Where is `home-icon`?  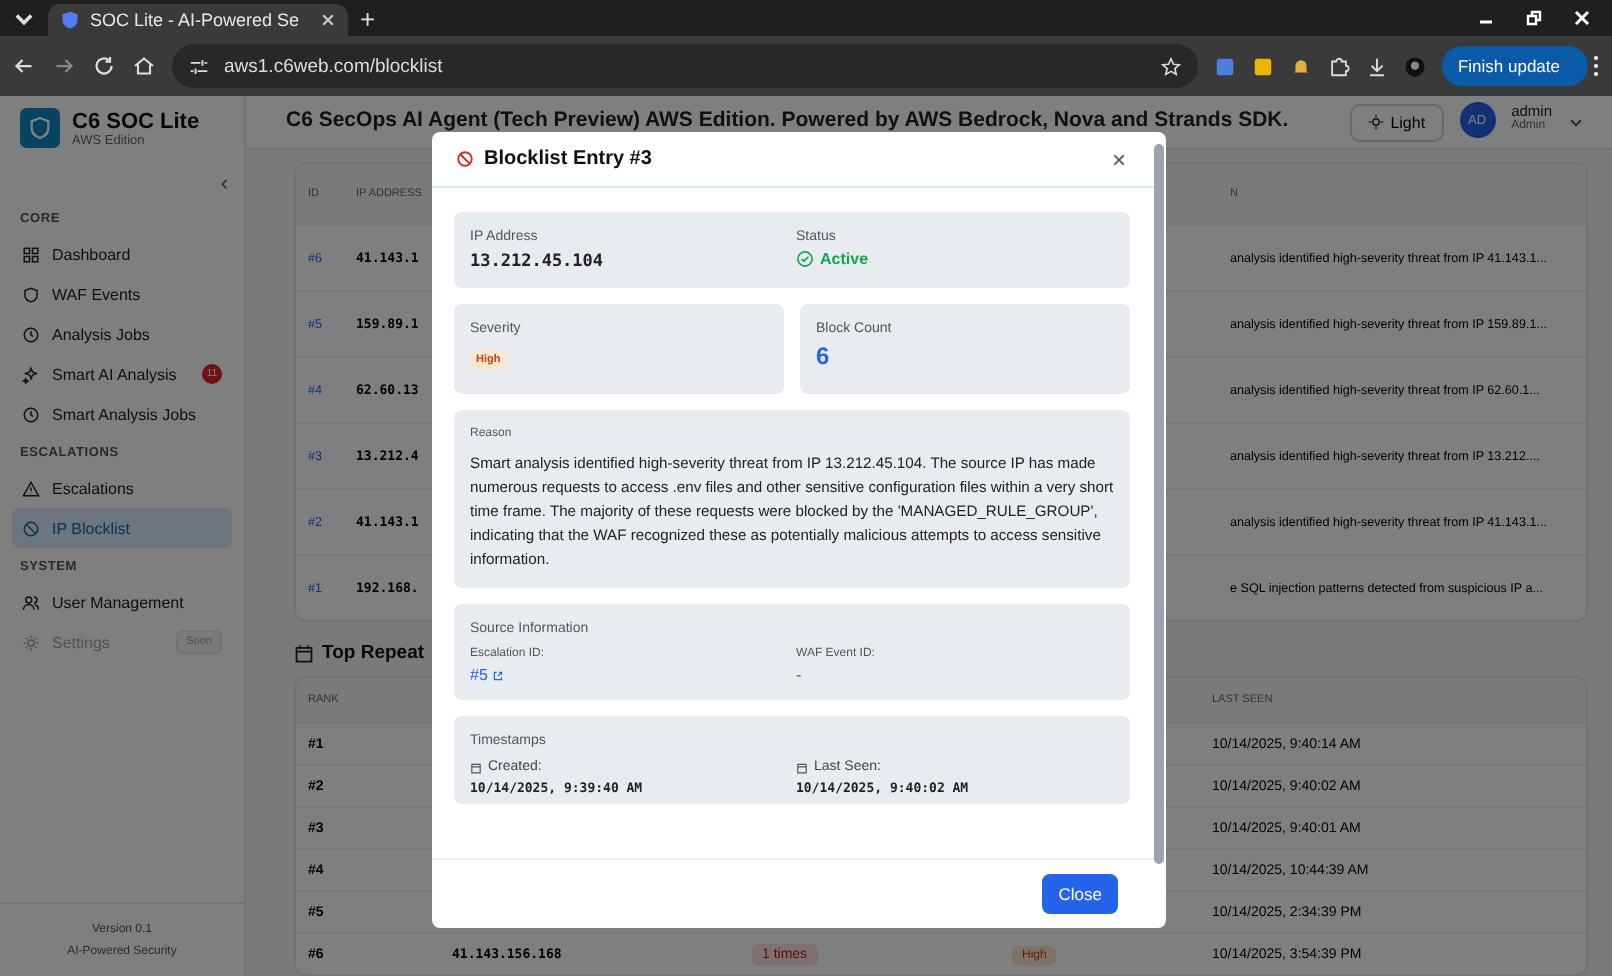 home-icon is located at coordinates (144, 66).